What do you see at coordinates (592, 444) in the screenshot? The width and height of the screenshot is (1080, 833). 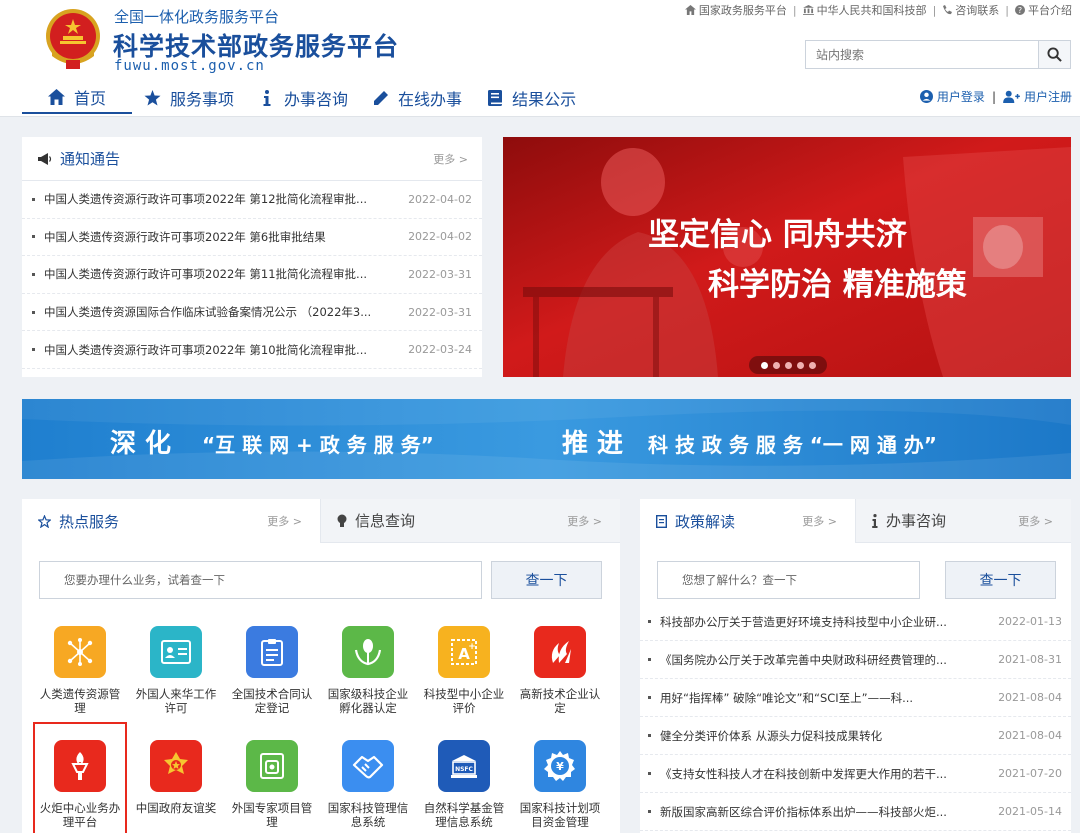 I see `strip-right-a: 推 进` at bounding box center [592, 444].